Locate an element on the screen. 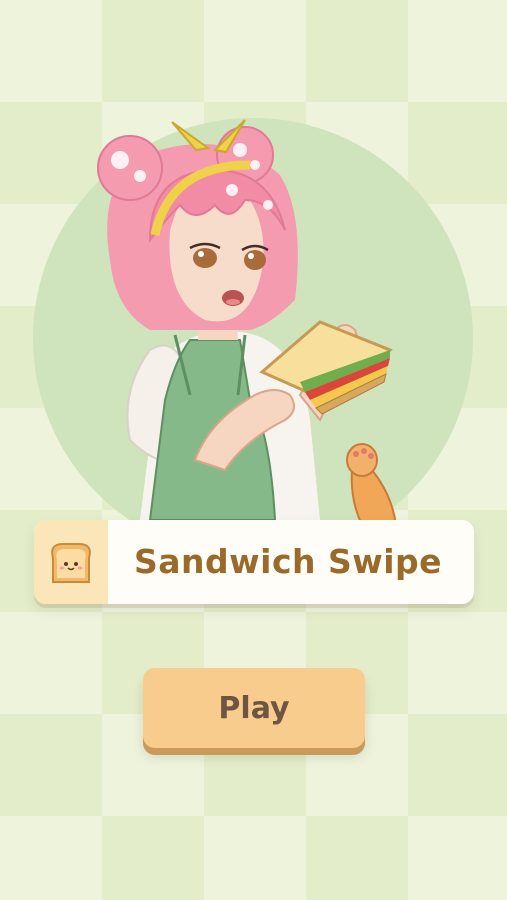  game-title: Sandwich Swipe is located at coordinates (288, 561).